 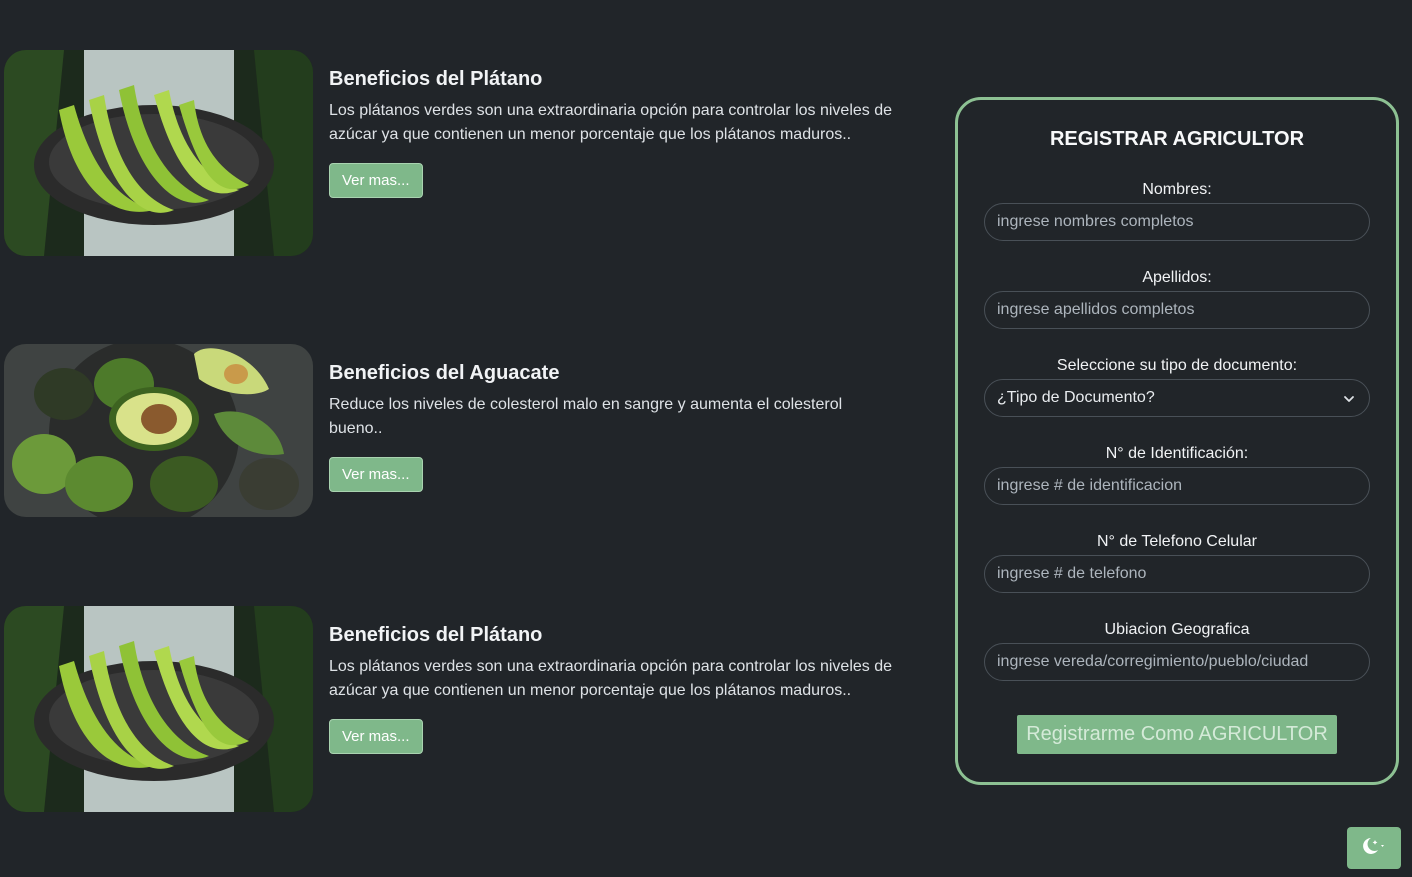 I want to click on submit-wrap: Registrarme Como AGRICULTOR, so click(x=1177, y=734).